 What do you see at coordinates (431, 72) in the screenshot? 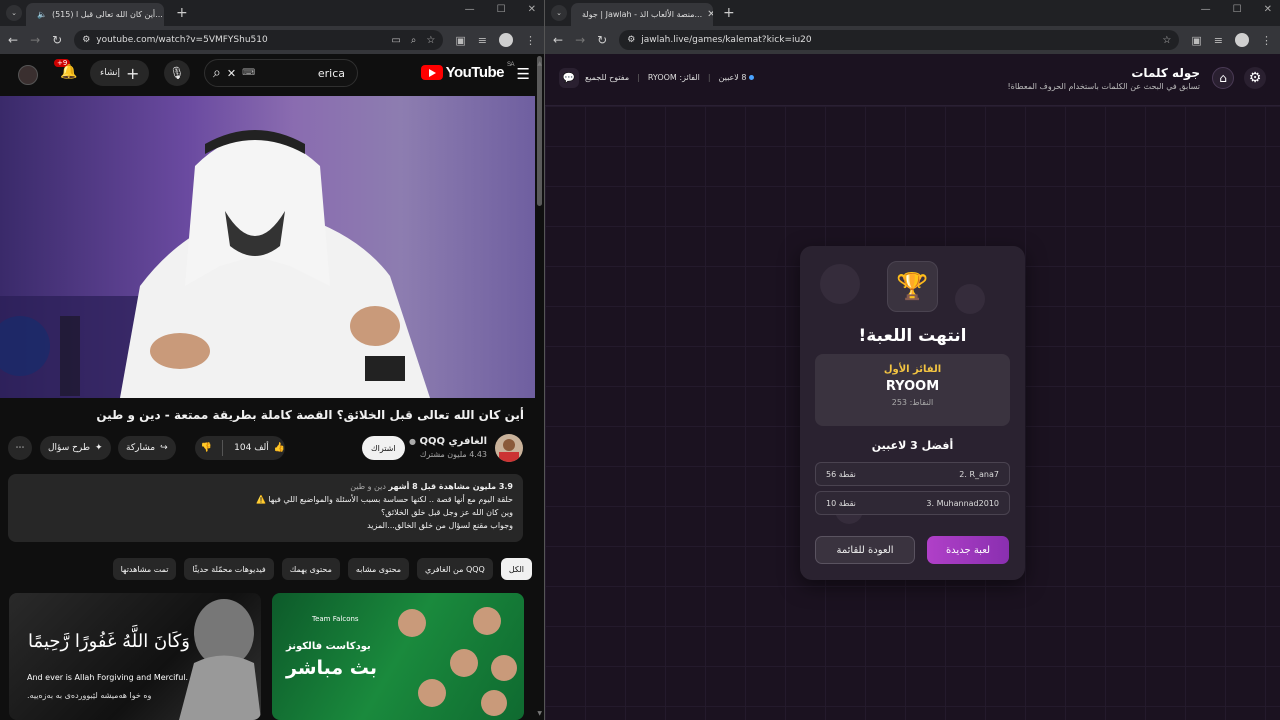
I see `youtube-play-icon` at bounding box center [431, 72].